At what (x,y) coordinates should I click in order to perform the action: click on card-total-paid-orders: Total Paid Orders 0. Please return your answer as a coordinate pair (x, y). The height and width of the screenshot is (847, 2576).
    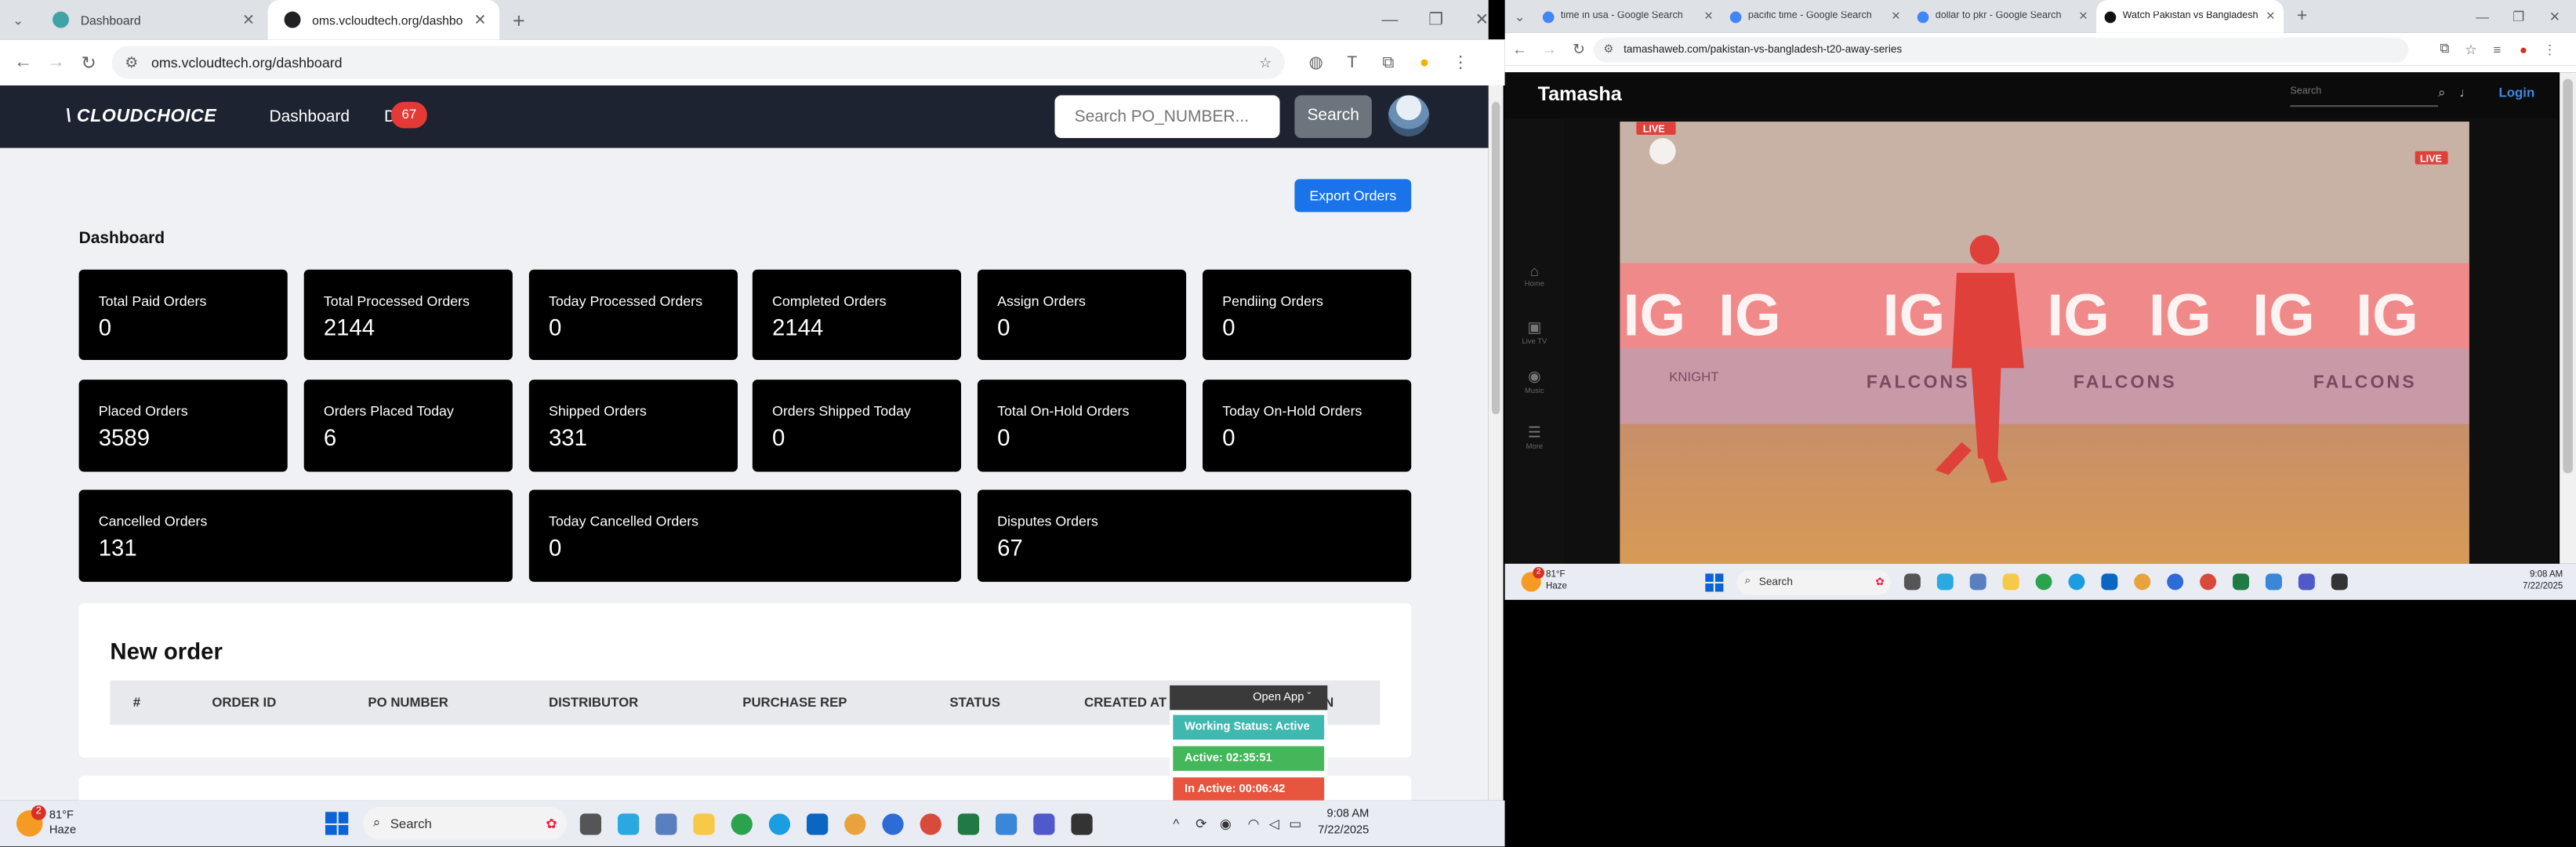
    Looking at the image, I should click on (183, 314).